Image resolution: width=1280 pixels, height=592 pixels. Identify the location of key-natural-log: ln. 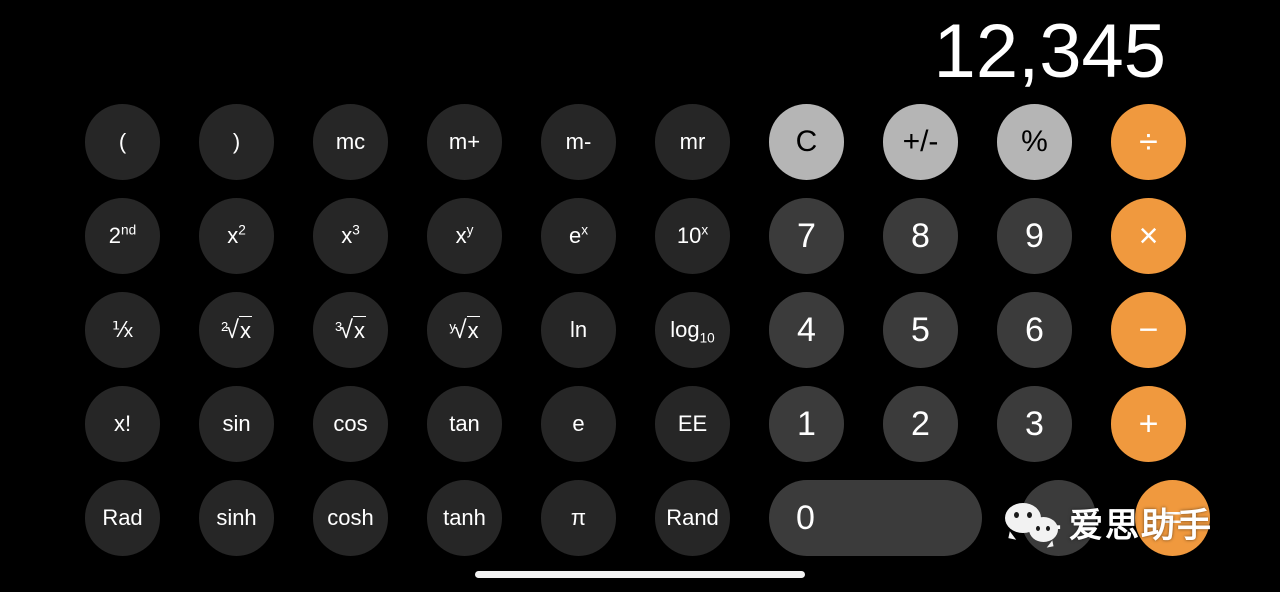
(578, 330).